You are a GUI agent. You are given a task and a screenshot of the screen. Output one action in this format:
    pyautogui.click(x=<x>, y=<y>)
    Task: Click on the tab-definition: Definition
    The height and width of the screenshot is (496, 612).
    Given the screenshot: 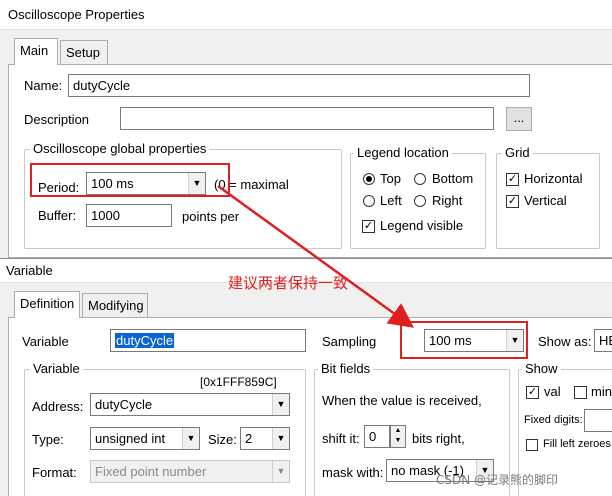 What is the action you would take?
    pyautogui.click(x=47, y=304)
    